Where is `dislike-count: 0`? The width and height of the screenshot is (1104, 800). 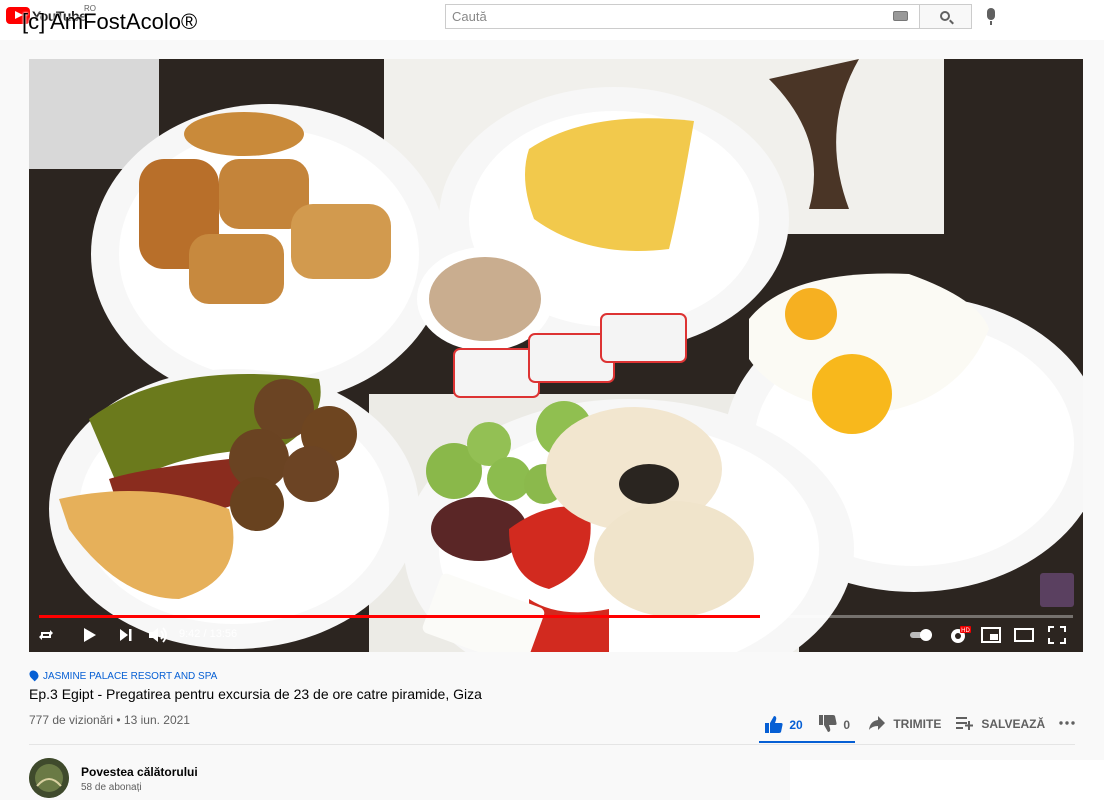 dislike-count: 0 is located at coordinates (847, 725).